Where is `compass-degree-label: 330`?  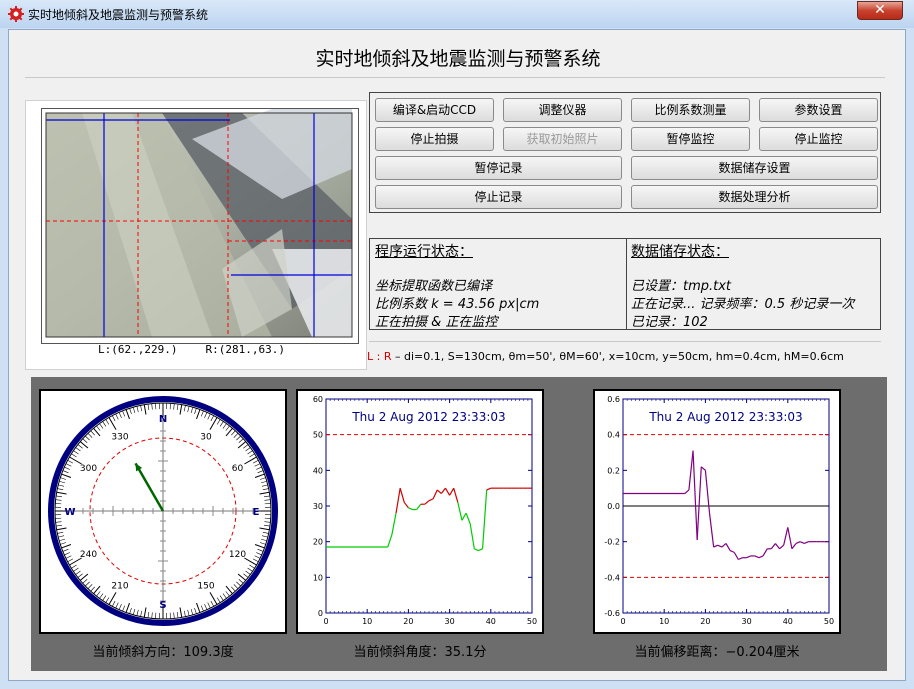 compass-degree-label: 330 is located at coordinates (119, 438).